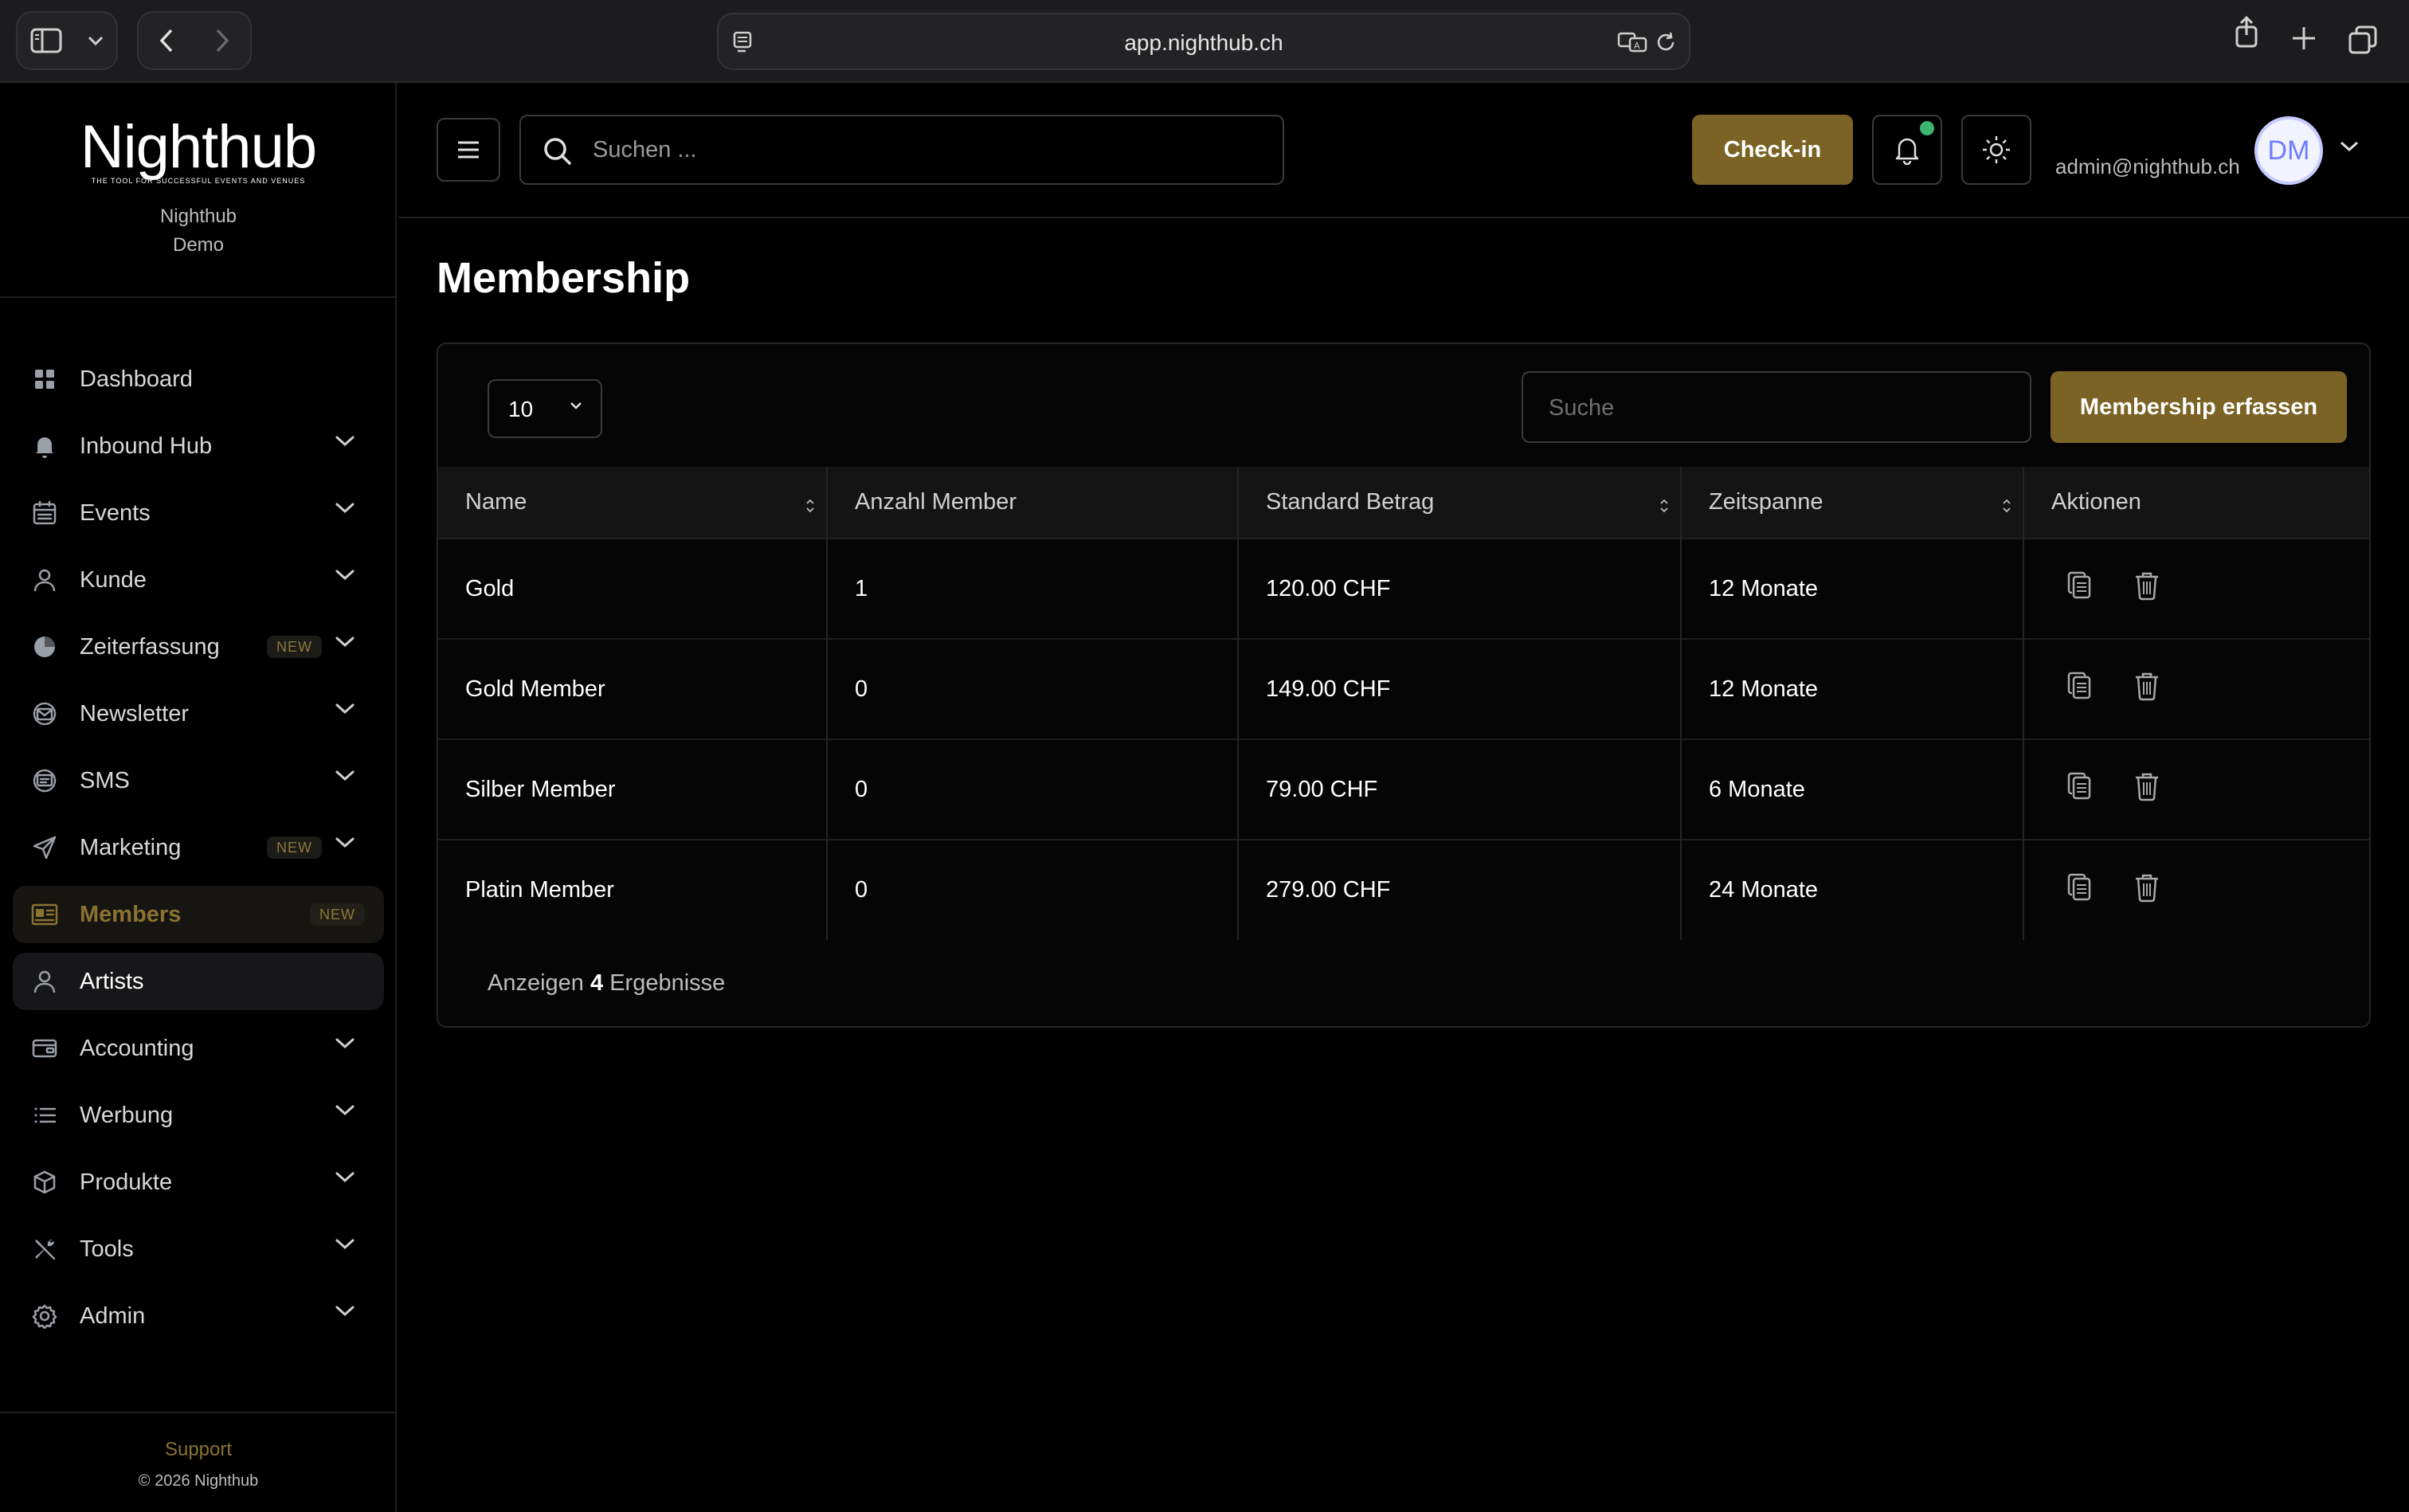  What do you see at coordinates (2362, 39) in the screenshot?
I see `tab-overview-icon` at bounding box center [2362, 39].